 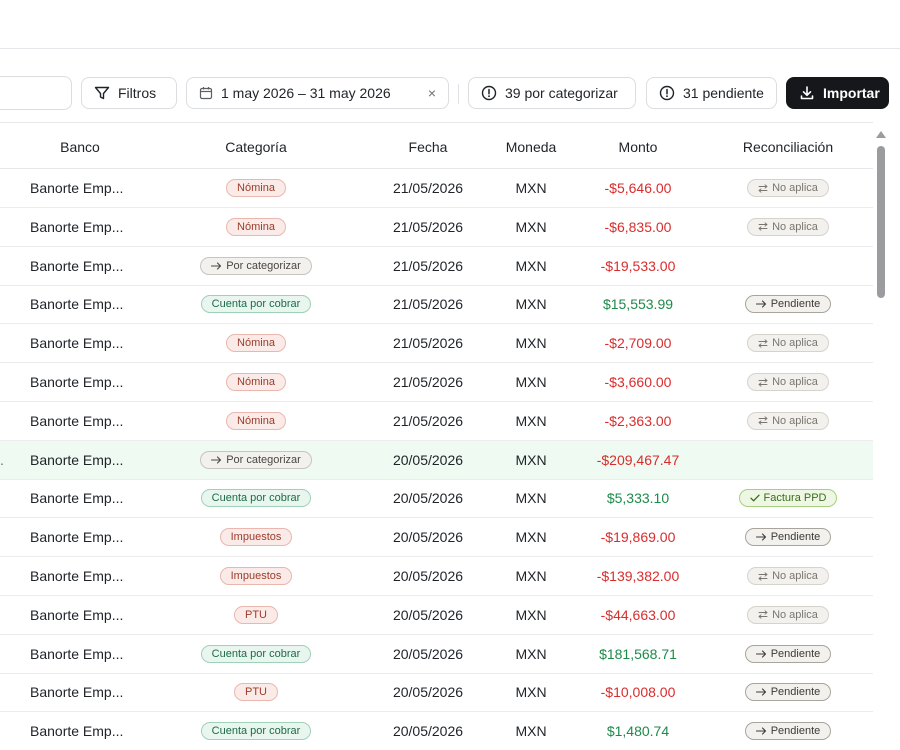 I want to click on header-banco: Banco, so click(x=80, y=145).